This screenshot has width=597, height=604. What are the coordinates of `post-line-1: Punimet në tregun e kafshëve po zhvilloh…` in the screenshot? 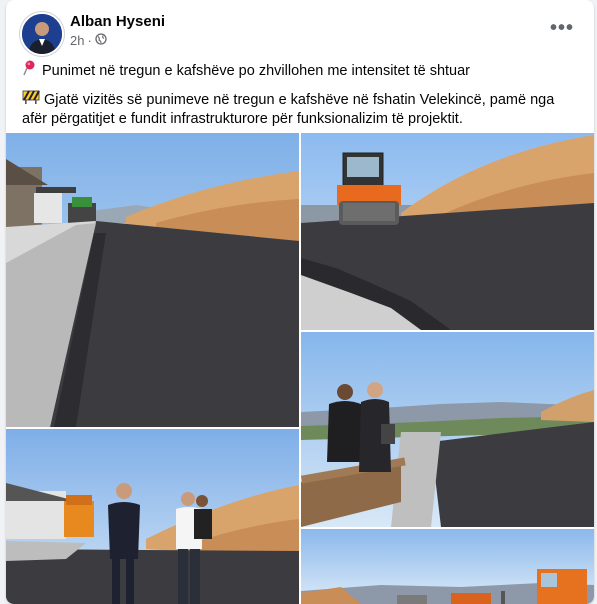 It's located at (301, 71).